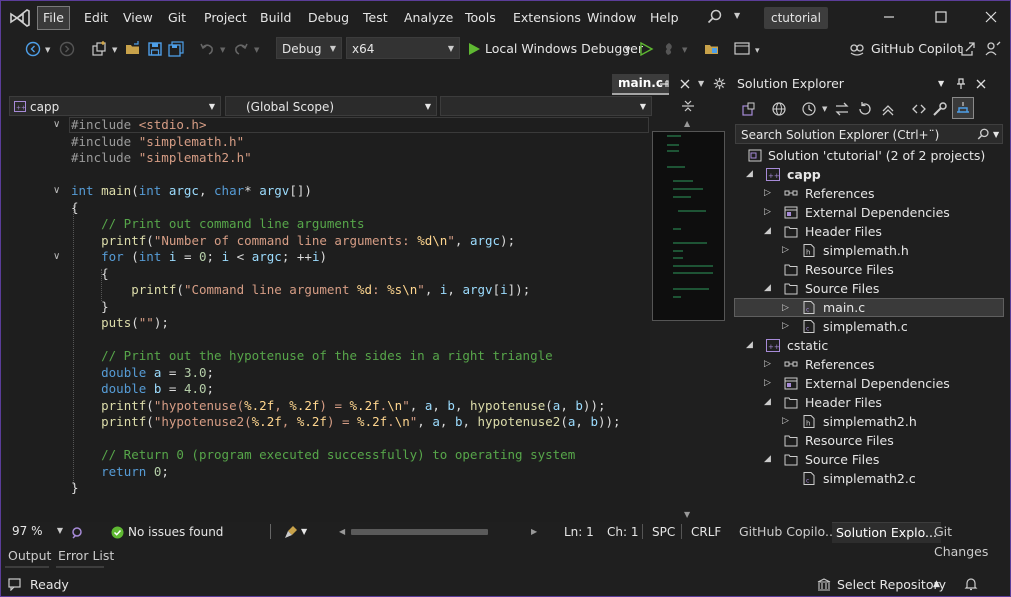 The height and width of the screenshot is (597, 1011). I want to click on tab-git-changes: Git Changes, so click(968, 540).